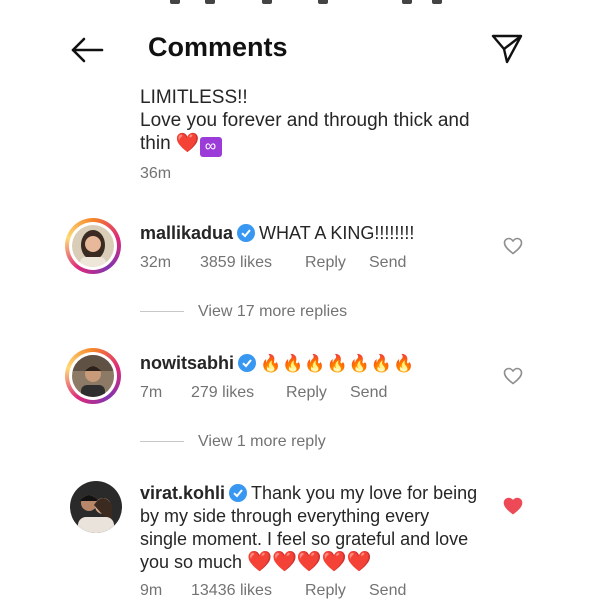  I want to click on view-replies-label: View 17 more replies, so click(273, 311).